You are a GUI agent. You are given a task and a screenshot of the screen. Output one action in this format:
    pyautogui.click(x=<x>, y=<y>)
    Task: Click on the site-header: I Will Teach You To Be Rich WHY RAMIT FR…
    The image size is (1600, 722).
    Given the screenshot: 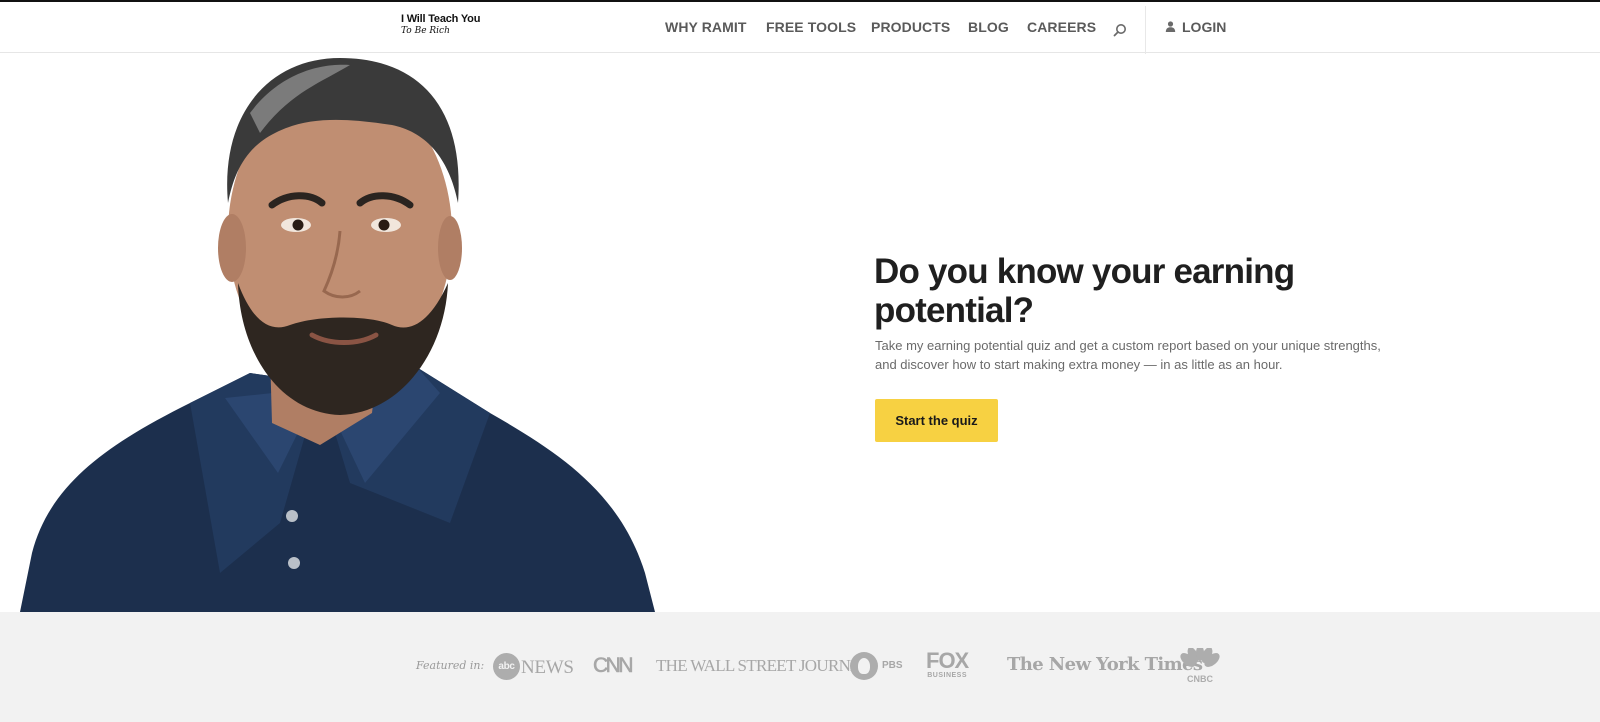 What is the action you would take?
    pyautogui.click(x=800, y=28)
    